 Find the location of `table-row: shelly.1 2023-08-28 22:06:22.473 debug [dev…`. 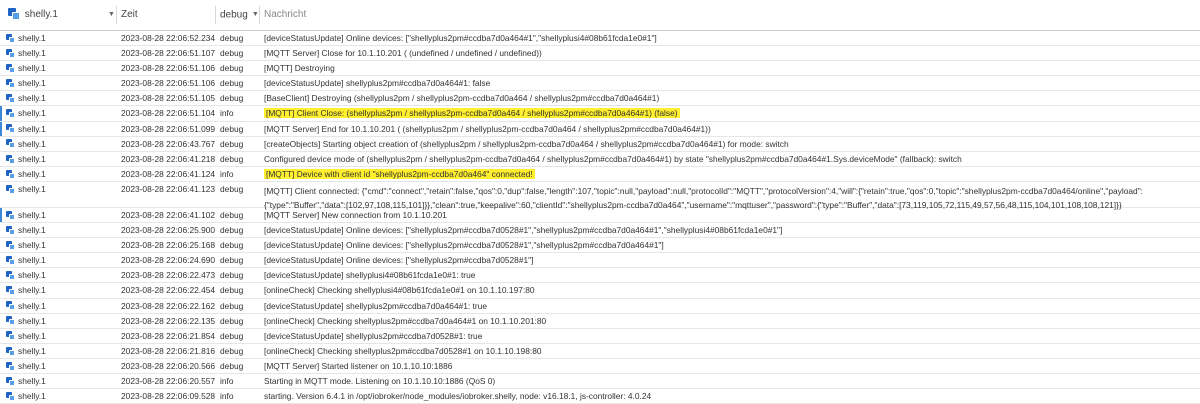

table-row: shelly.1 2023-08-28 22:06:22.473 debug [dev… is located at coordinates (600, 276).